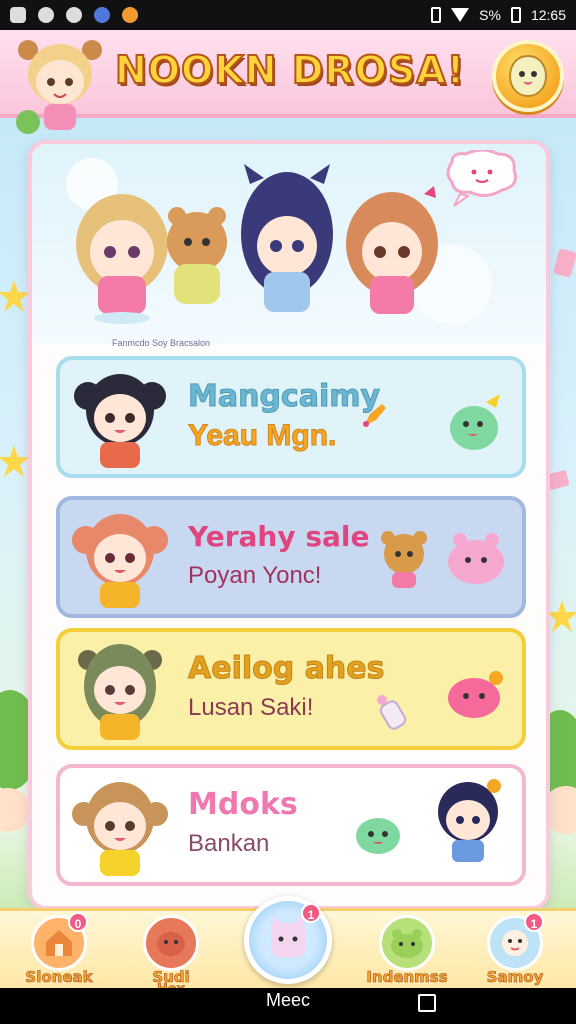 The image size is (576, 1024). I want to click on status-bar: S% 12:65, so click(288, 15).